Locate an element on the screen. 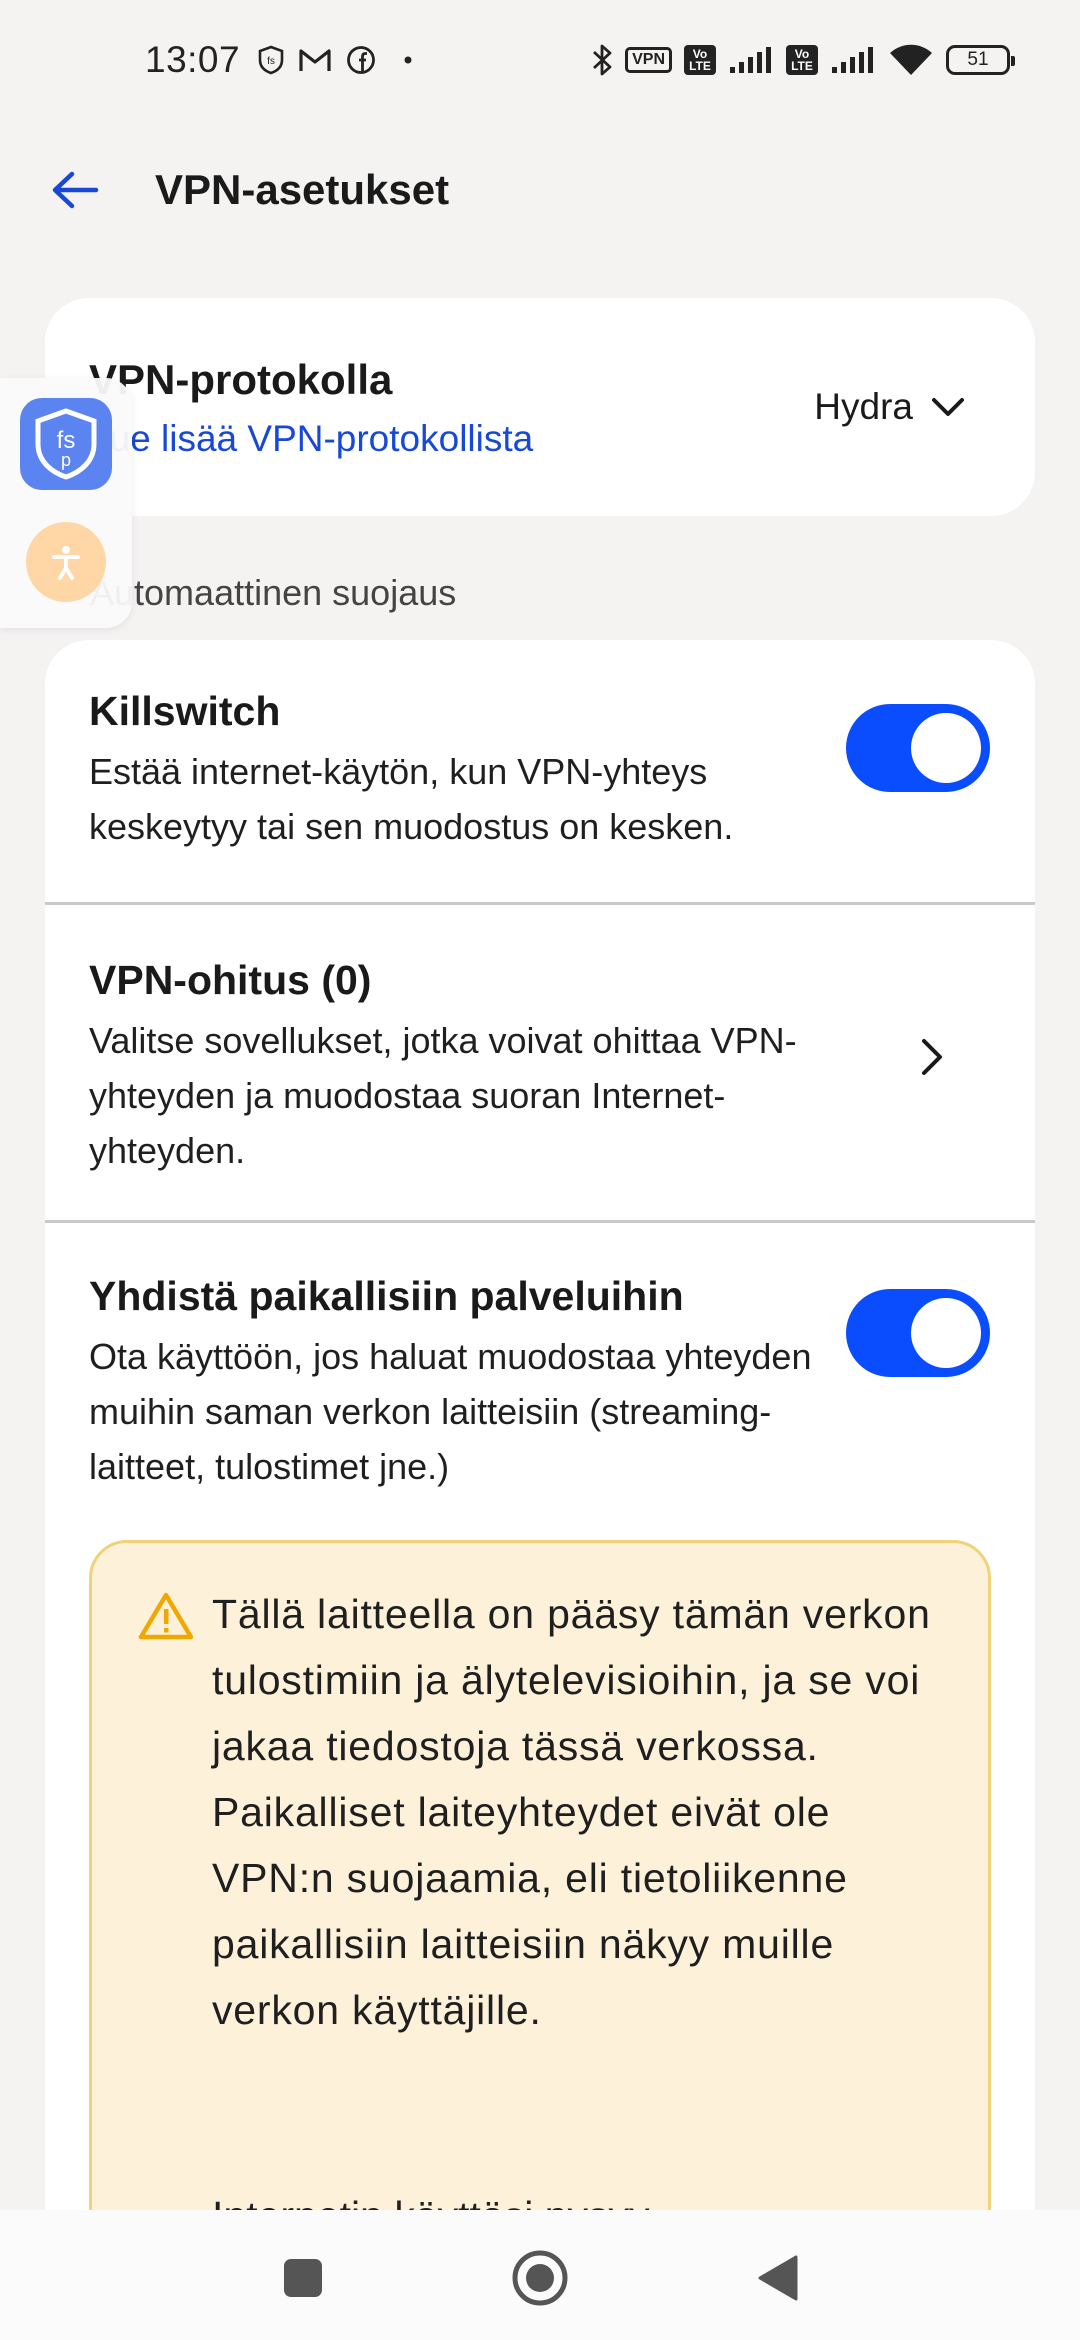 This screenshot has height=2340, width=1080. chevron-right-icon is located at coordinates (932, 1057).